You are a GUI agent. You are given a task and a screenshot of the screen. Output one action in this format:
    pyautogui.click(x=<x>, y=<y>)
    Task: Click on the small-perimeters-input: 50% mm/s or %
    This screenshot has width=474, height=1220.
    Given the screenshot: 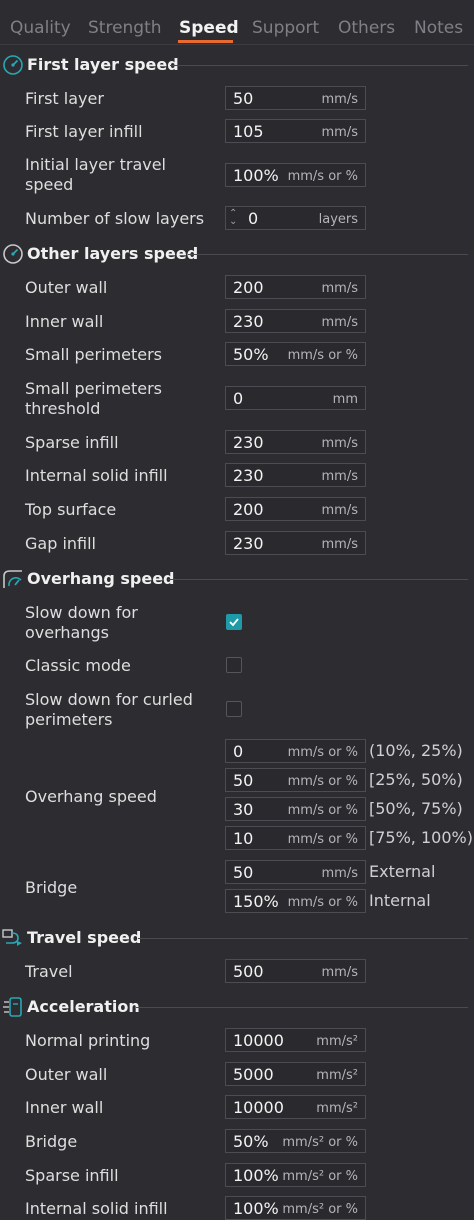 What is the action you would take?
    pyautogui.click(x=295, y=354)
    